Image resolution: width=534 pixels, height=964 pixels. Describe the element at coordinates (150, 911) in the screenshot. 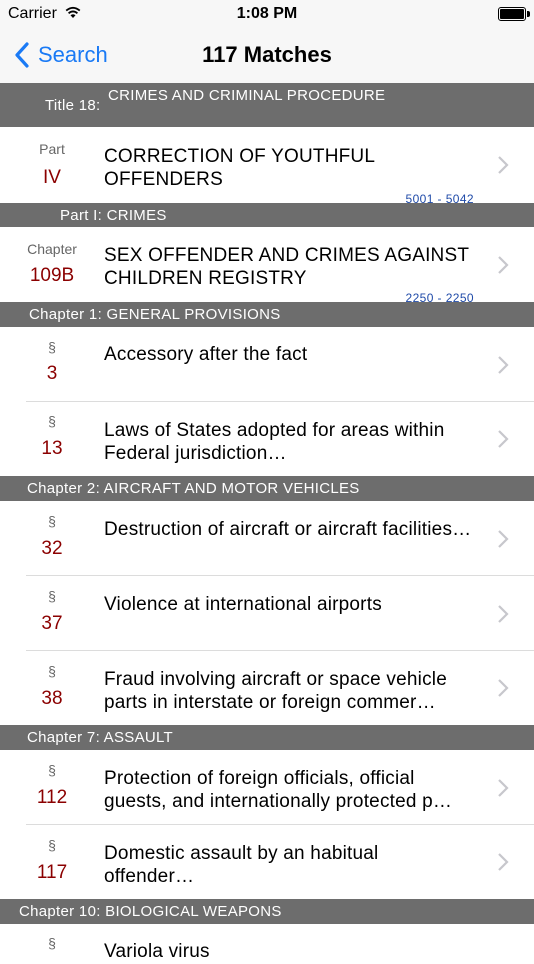

I see `section-header-title: Chapter 10: BIOLOGICAL WEAPONS` at that location.